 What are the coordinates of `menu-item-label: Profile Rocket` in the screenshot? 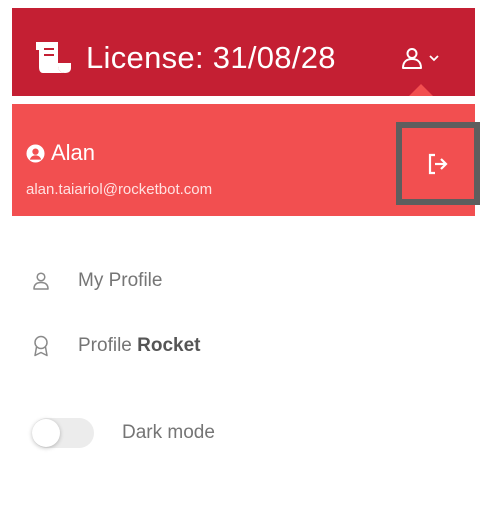 It's located at (139, 346).